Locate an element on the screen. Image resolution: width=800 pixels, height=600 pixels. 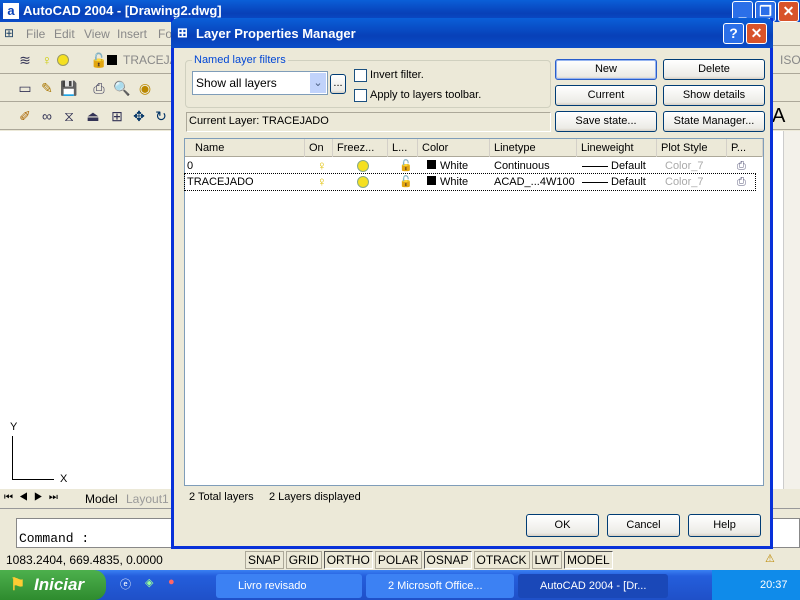
help-button: Help is located at coordinates (724, 525).